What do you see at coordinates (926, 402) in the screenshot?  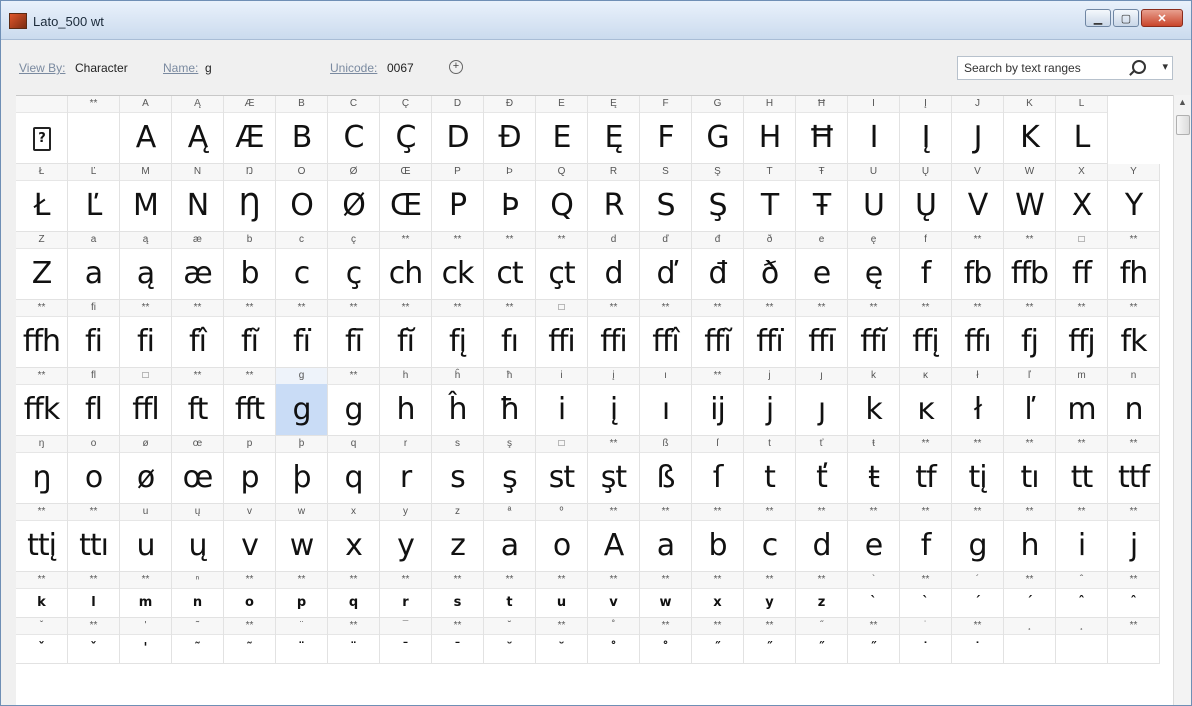 I see `glyph-cell: ĸĸ` at bounding box center [926, 402].